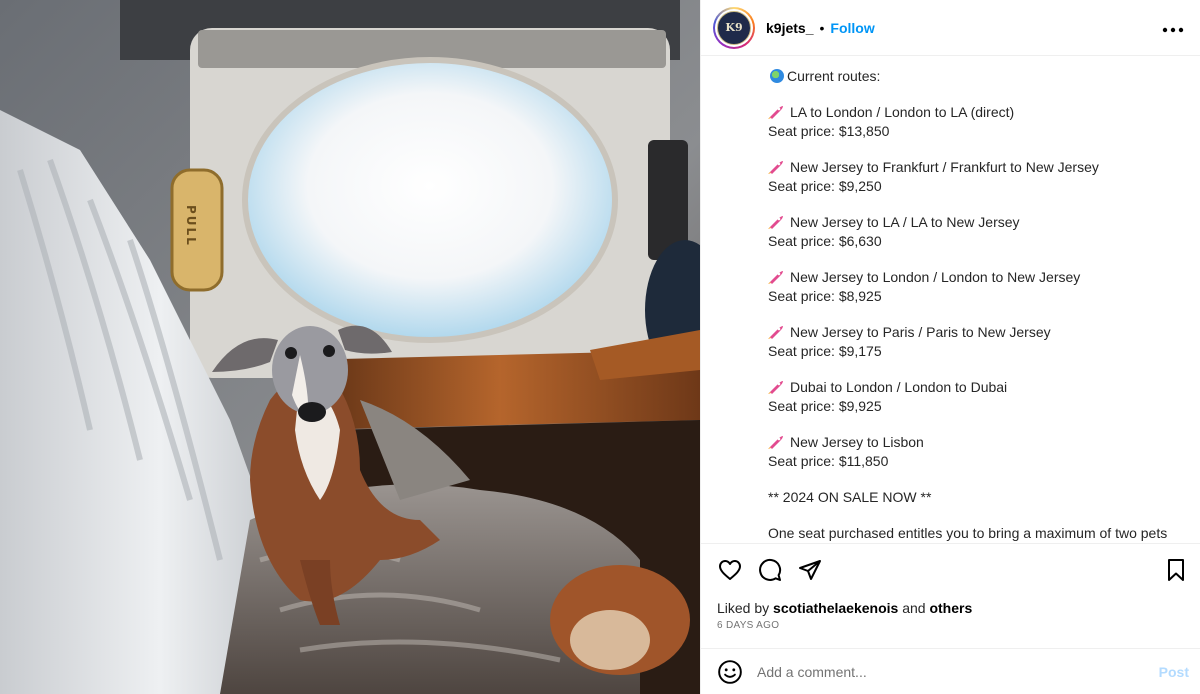 Image resolution: width=1200 pixels, height=694 pixels. I want to click on heart-glyph, so click(730, 570).